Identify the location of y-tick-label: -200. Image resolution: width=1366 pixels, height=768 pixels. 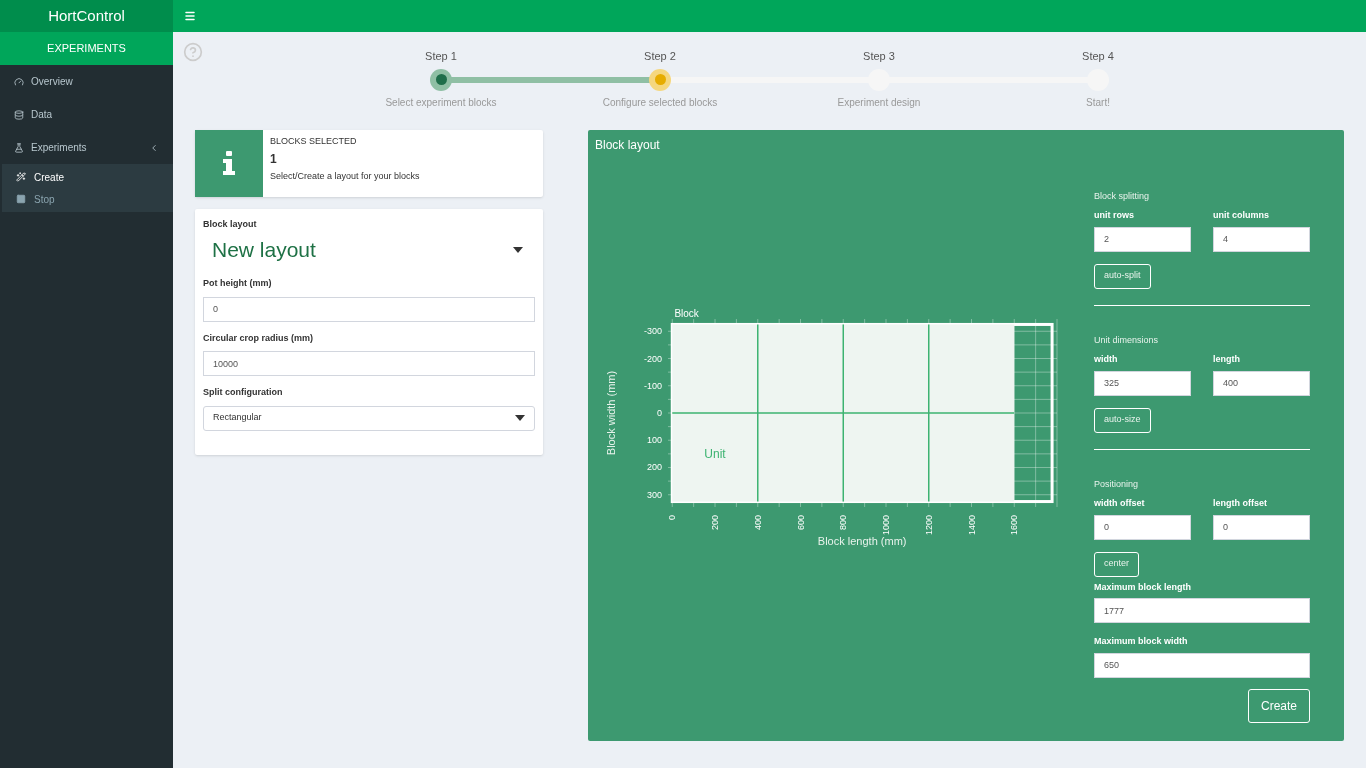
(653, 358).